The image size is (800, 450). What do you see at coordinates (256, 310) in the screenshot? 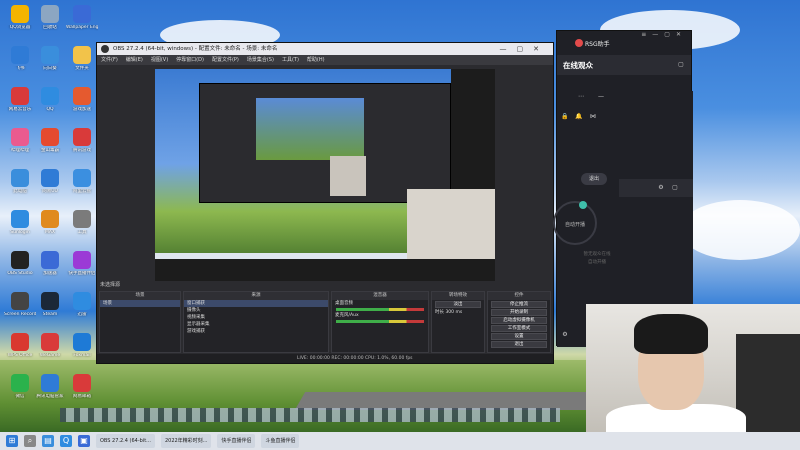
I see `source-item: 摄像头` at bounding box center [256, 310].